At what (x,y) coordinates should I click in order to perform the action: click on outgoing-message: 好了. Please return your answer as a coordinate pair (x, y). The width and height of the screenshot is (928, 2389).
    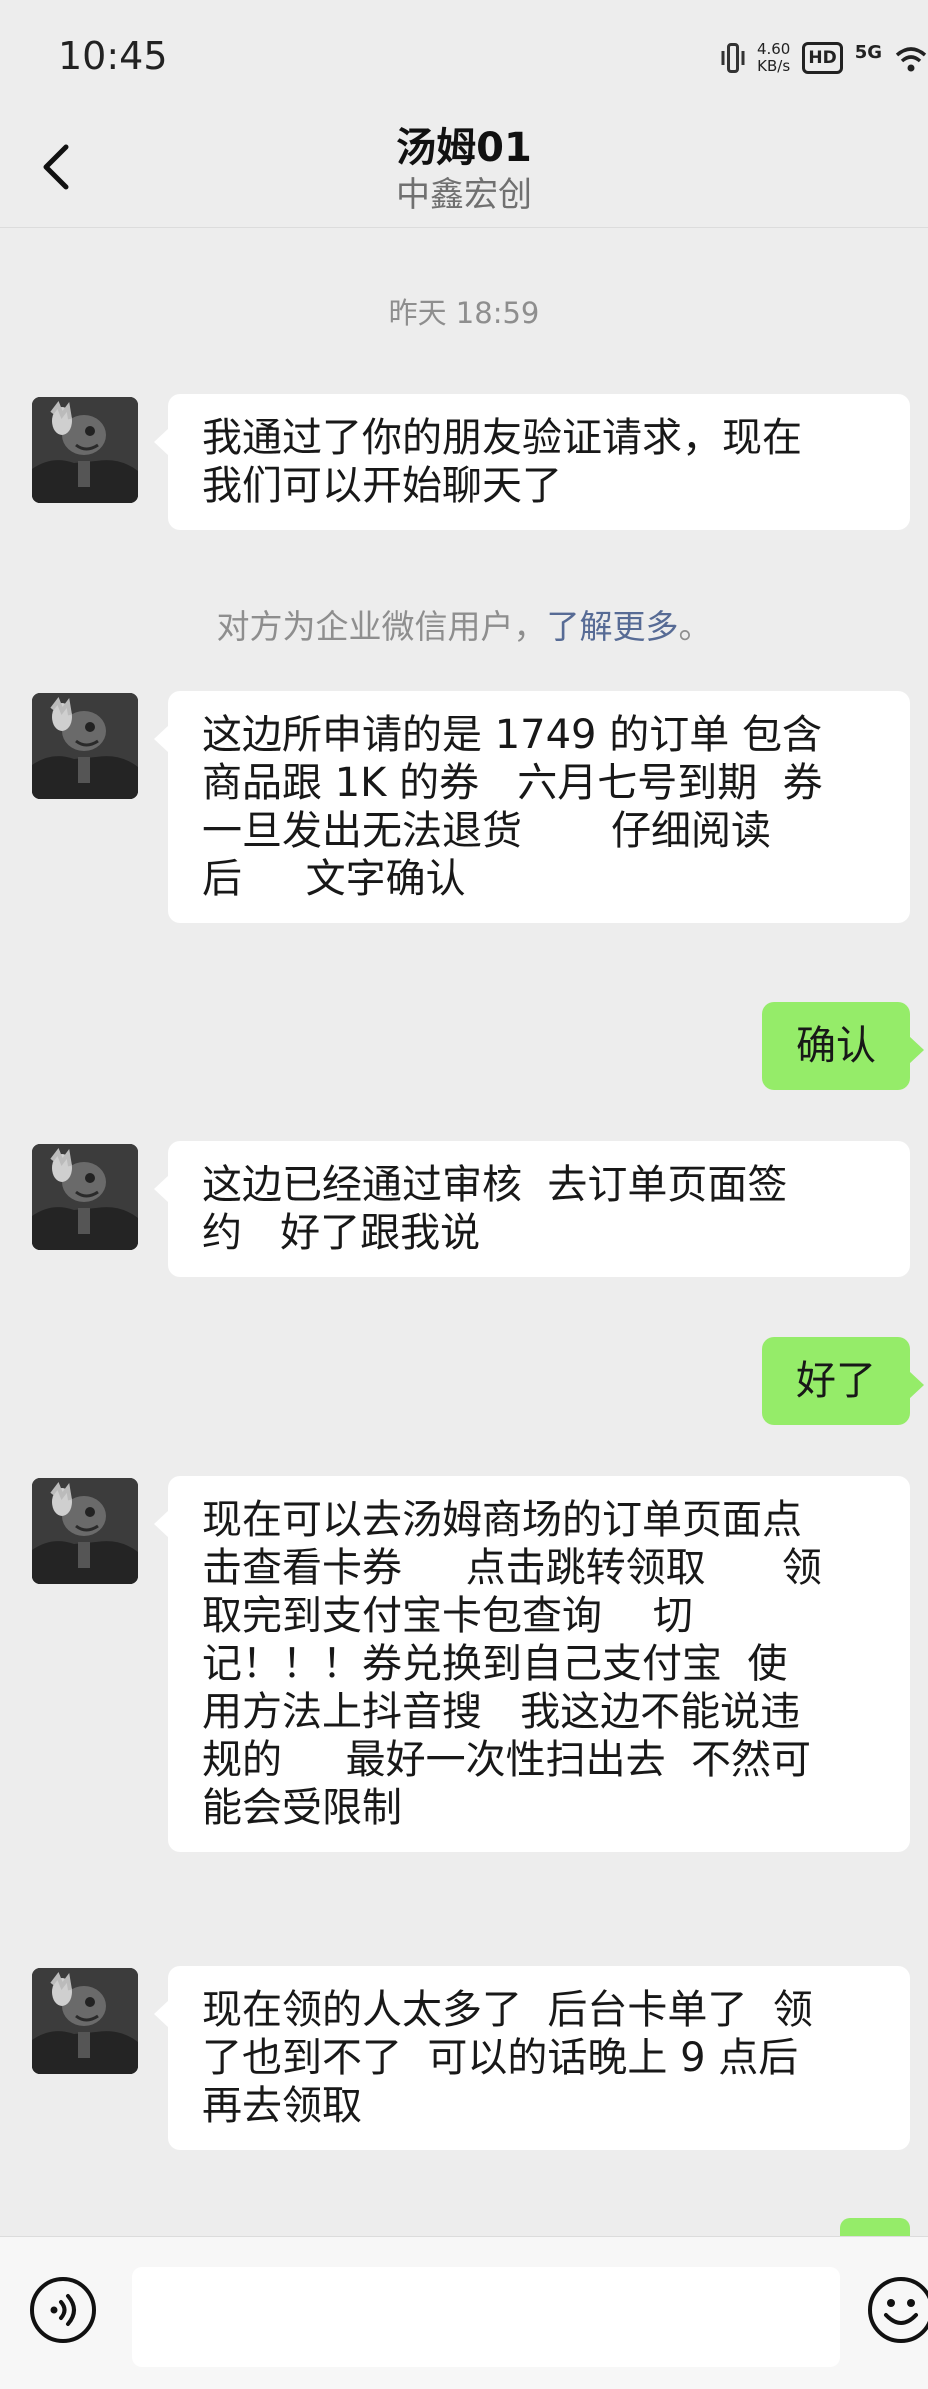
    Looking at the image, I should click on (843, 1381).